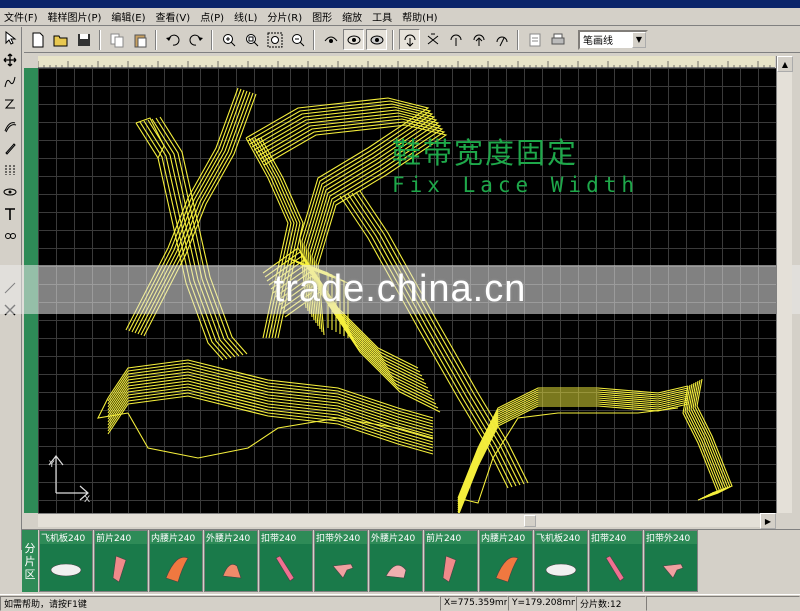 Image resolution: width=800 pixels, height=611 pixels. I want to click on new-file-icon, so click(37, 39).